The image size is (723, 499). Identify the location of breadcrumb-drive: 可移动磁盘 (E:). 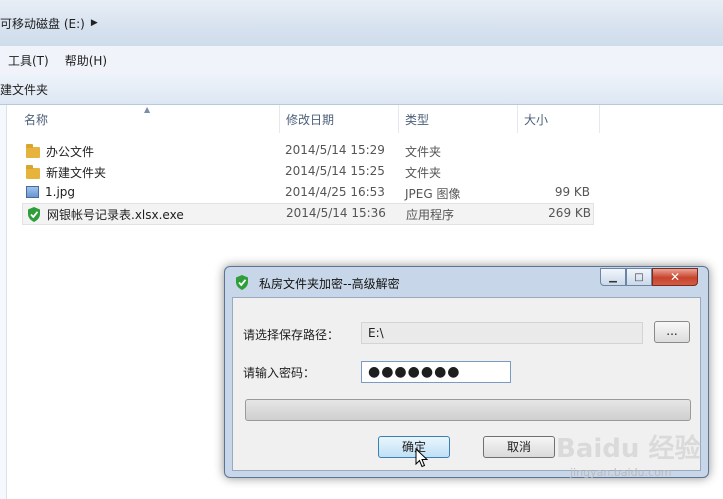
(42, 23).